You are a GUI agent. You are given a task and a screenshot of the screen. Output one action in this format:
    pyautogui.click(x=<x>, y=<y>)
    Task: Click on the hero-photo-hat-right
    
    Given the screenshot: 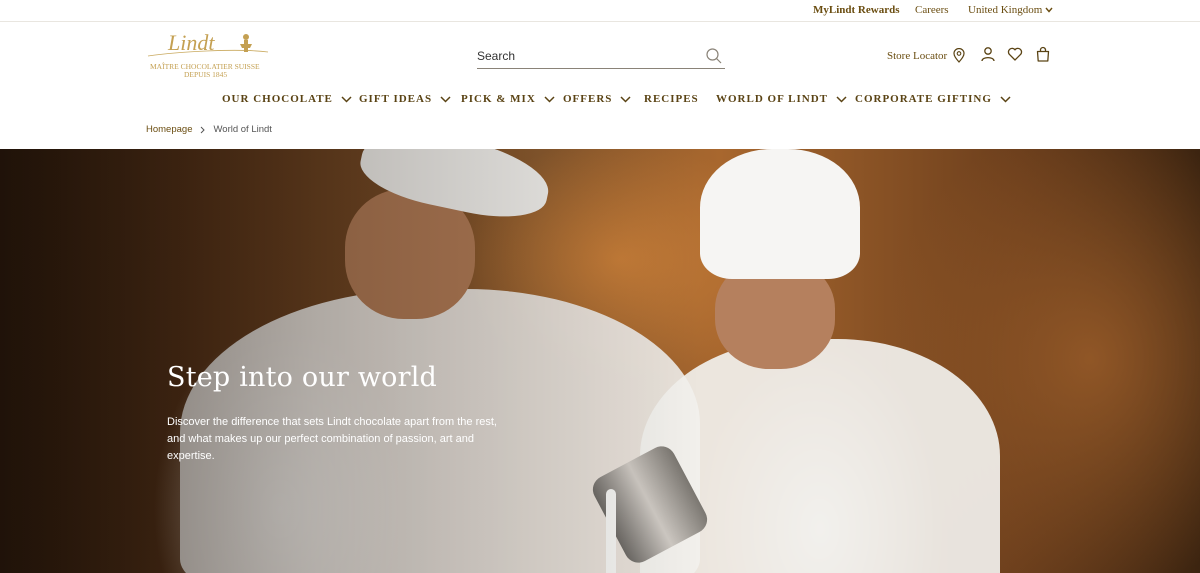 What is the action you would take?
    pyautogui.click(x=780, y=214)
    